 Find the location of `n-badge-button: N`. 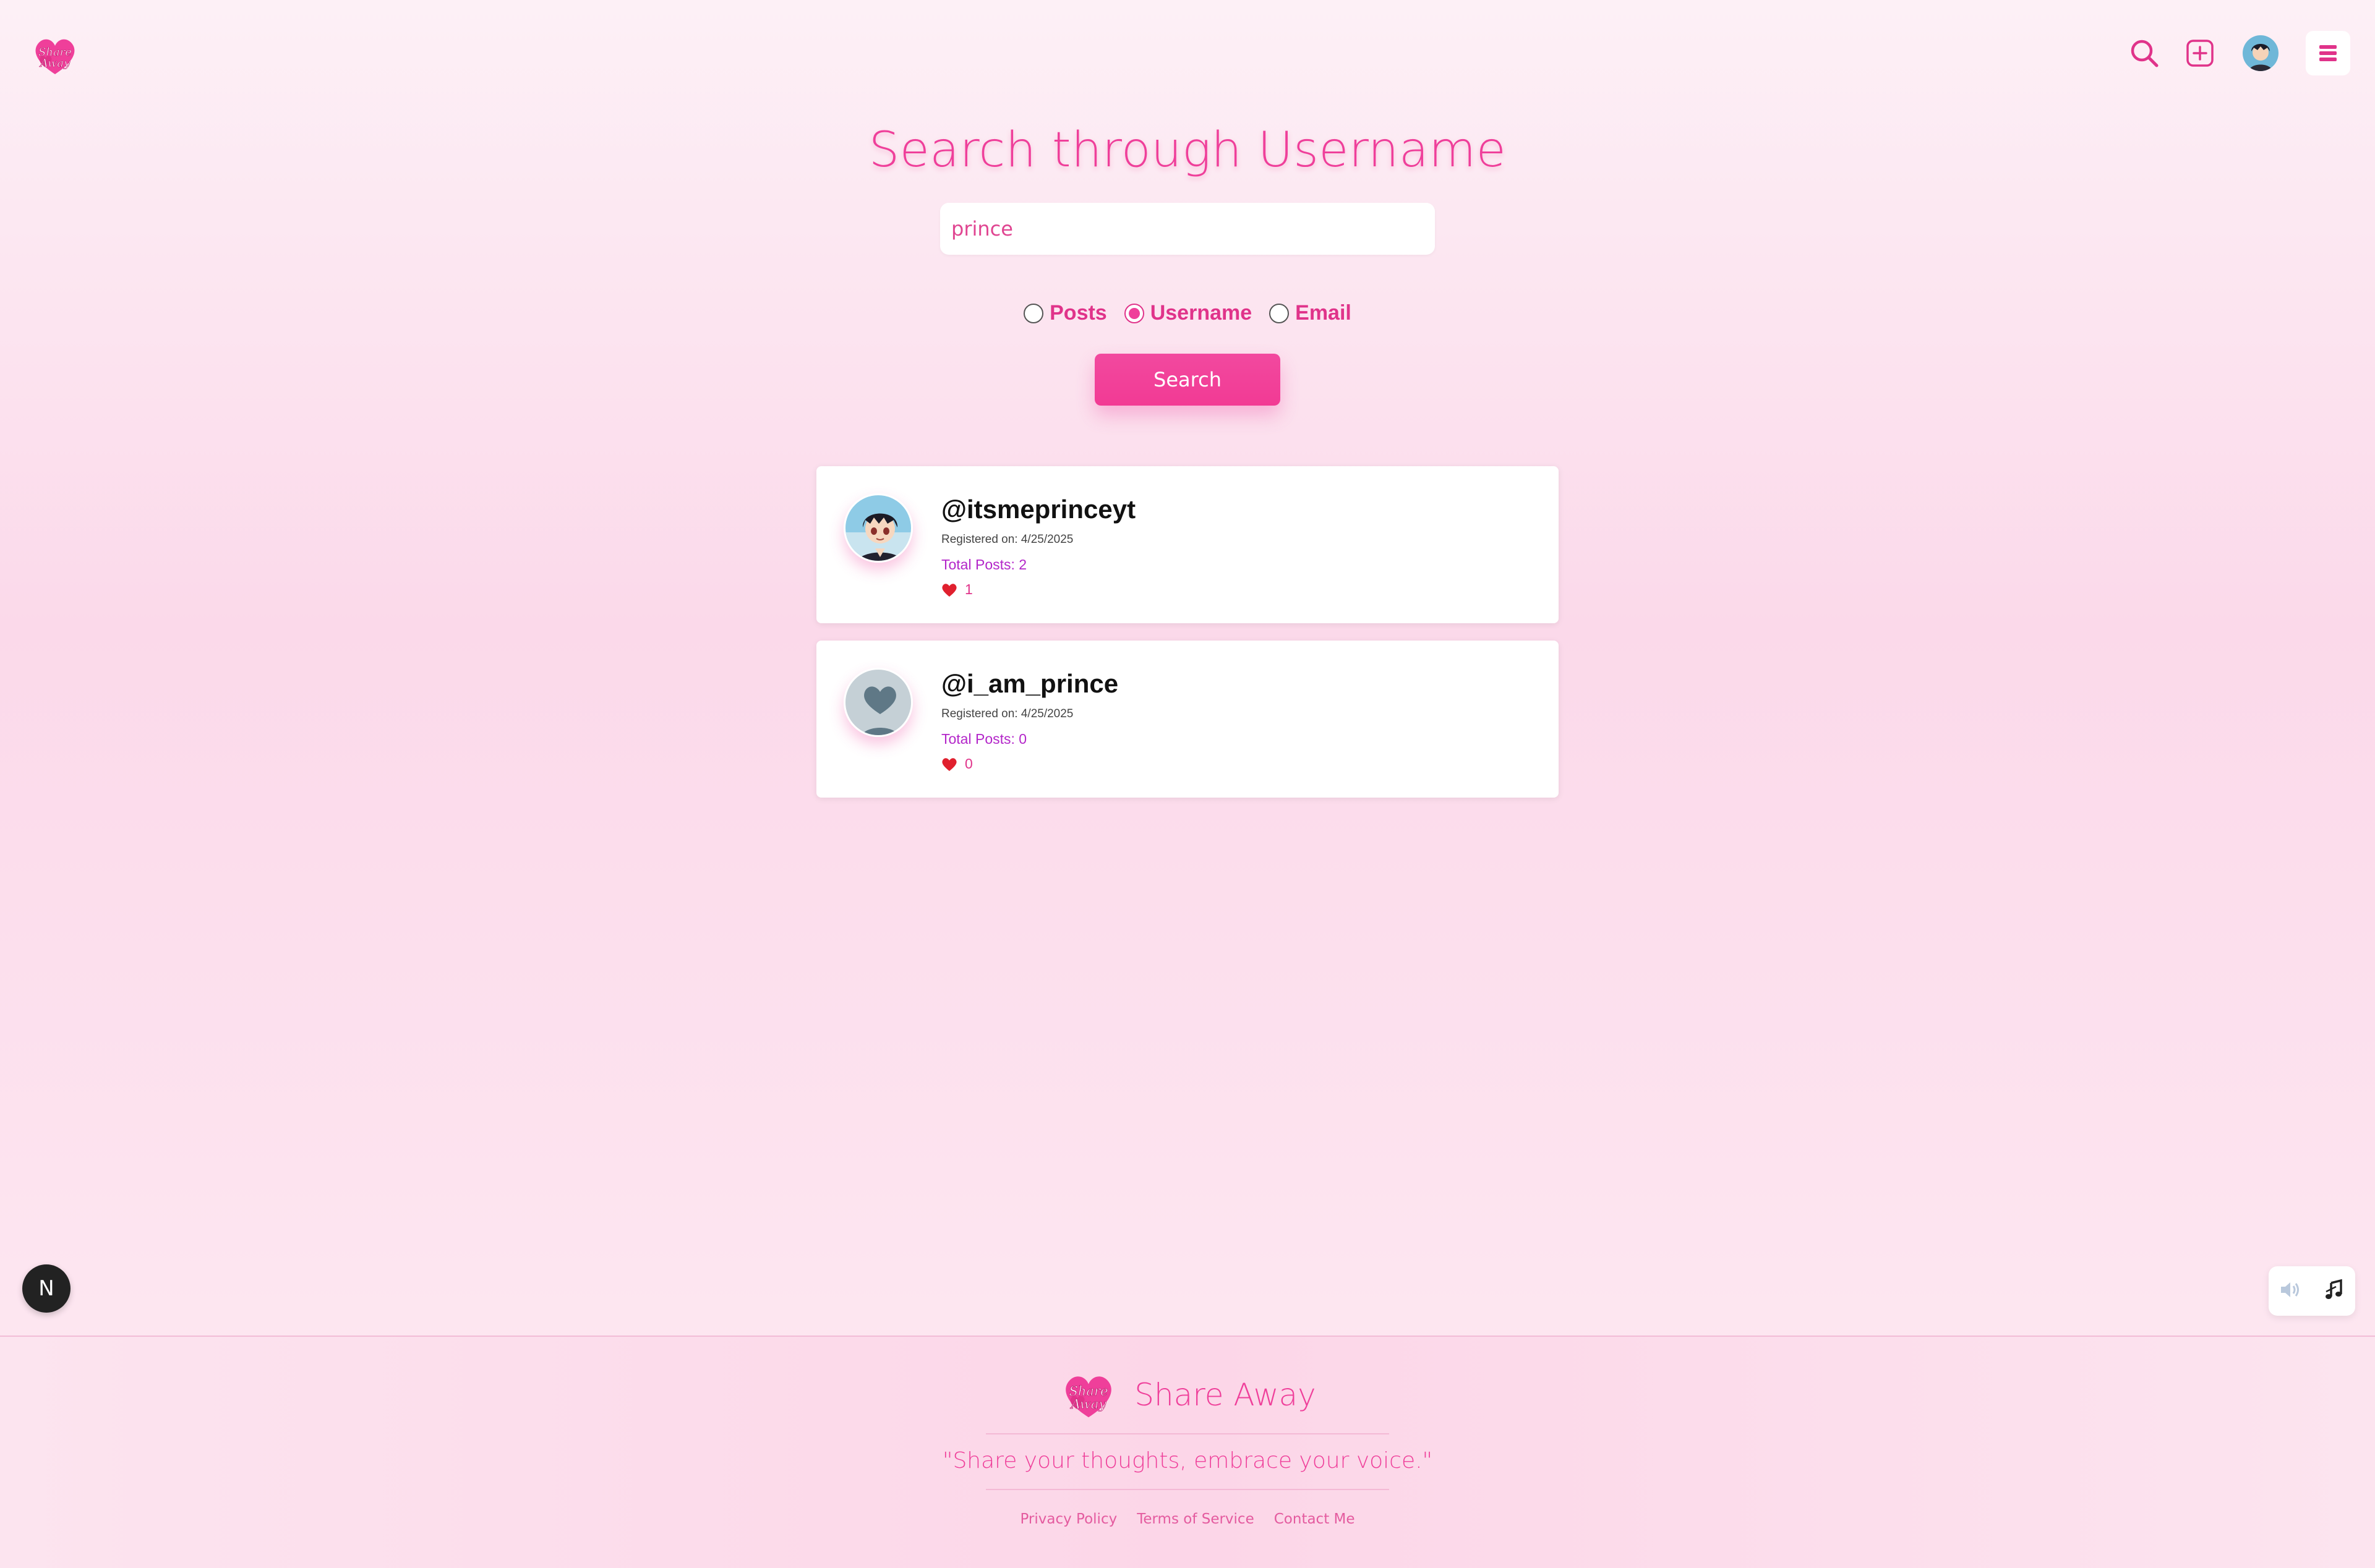

n-badge-button: N is located at coordinates (46, 1288).